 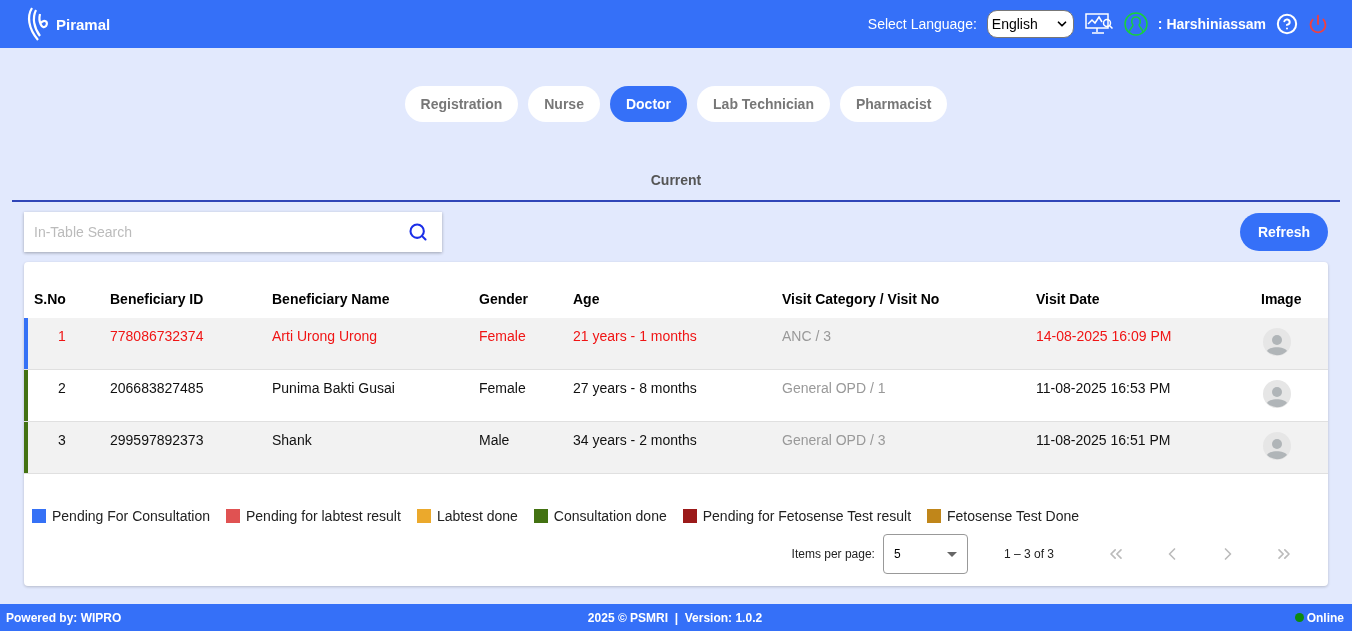 I want to click on table-row: 1 778086732374 Arti Urong Urong Female 21 years - 1 months ANC / 3 14-08-2025 16:09 PM, so click(x=676, y=344).